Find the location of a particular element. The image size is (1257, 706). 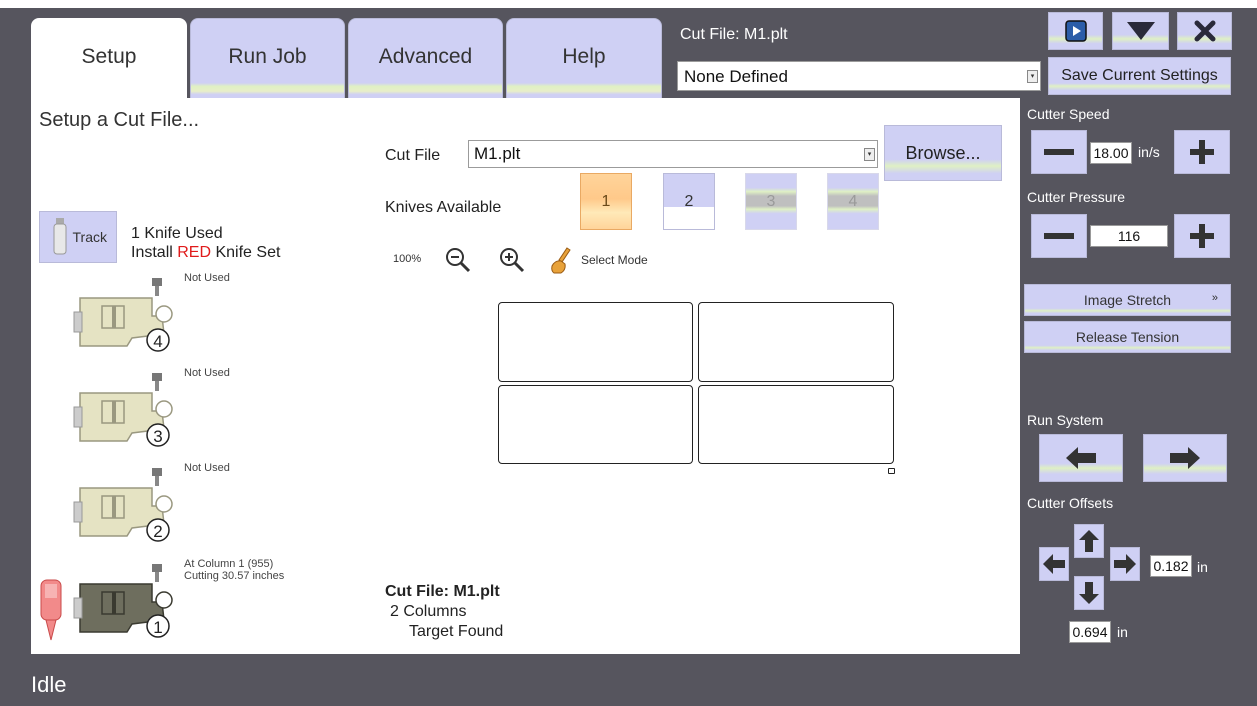

summary-columns: 2 Columns is located at coordinates (428, 611).